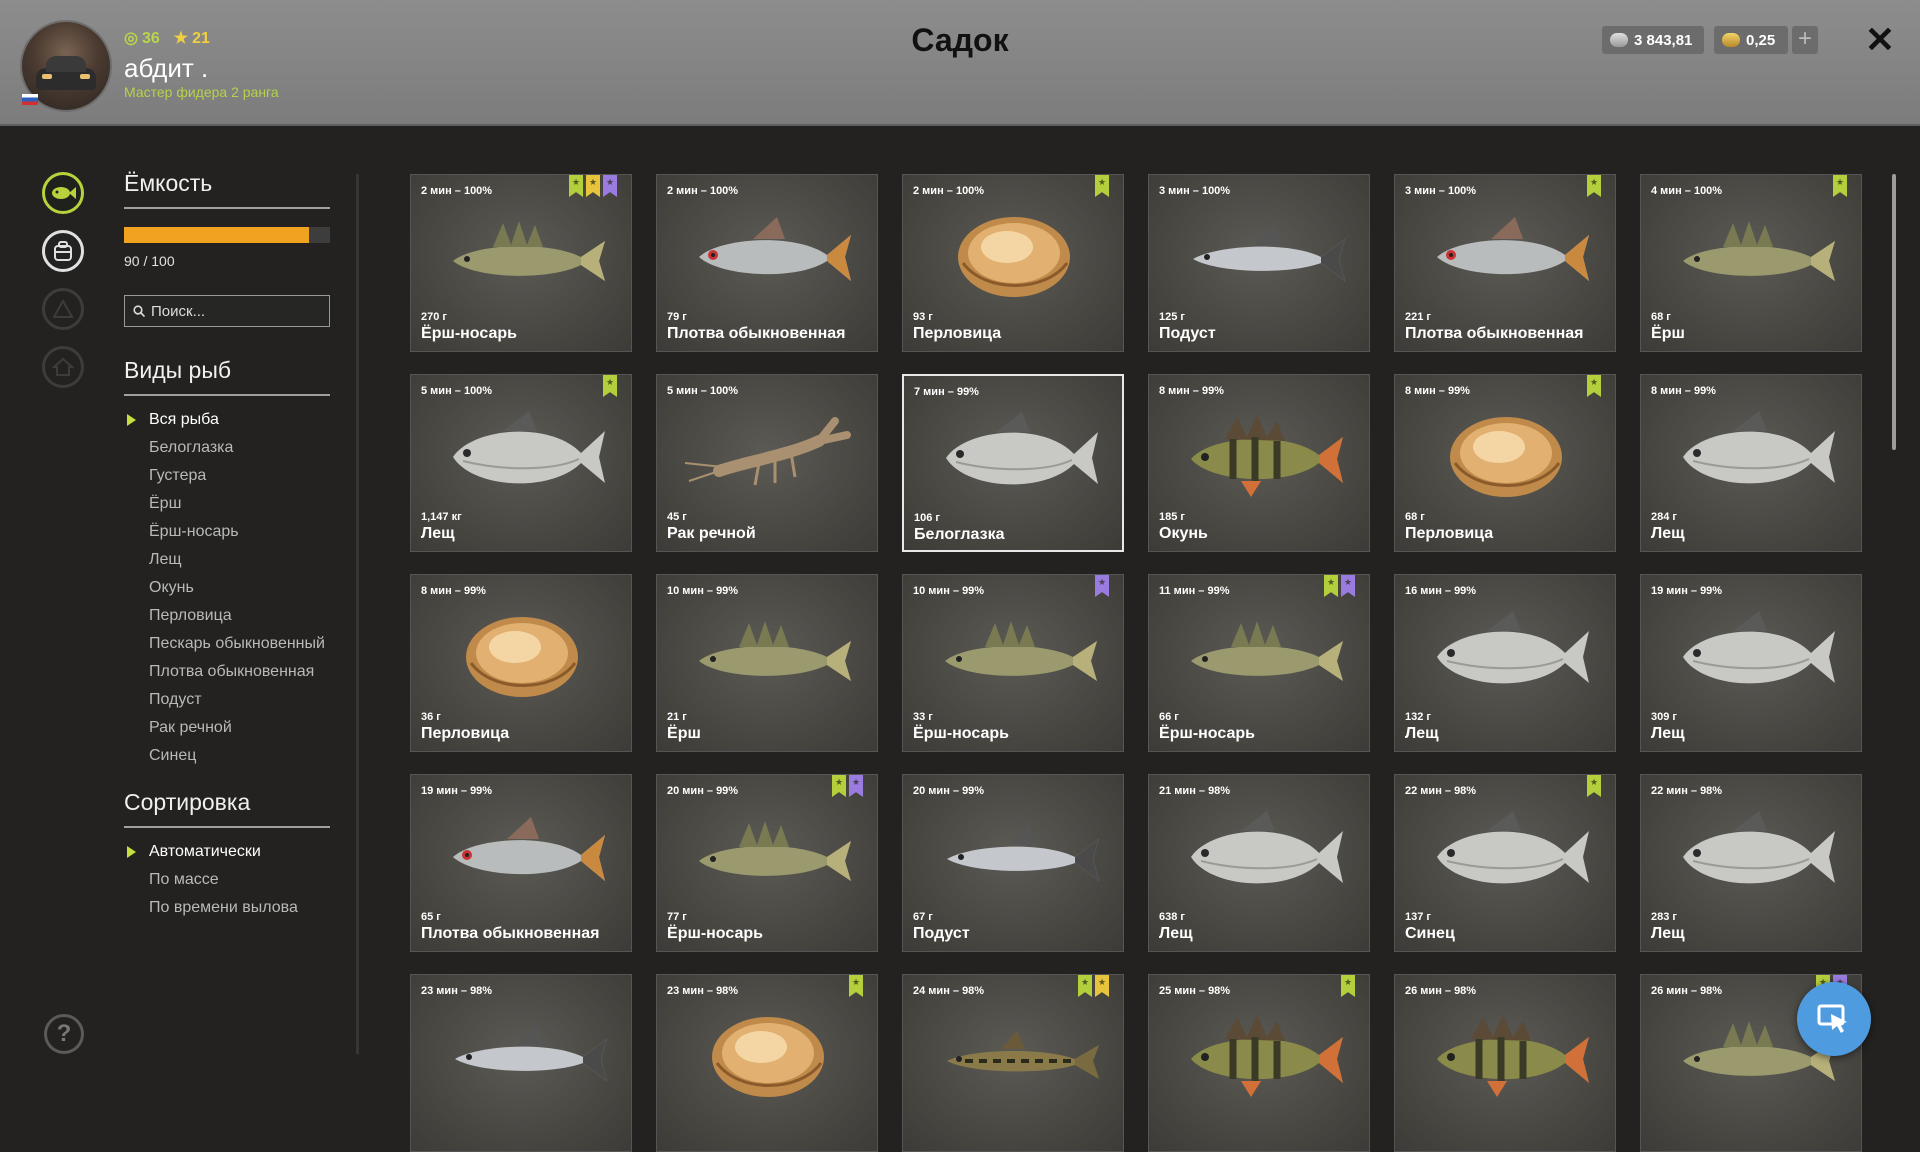 The image size is (1920, 1152). What do you see at coordinates (767, 663) in the screenshot?
I see `catch-card: 10 мин – 99% 21 г Ёрш` at bounding box center [767, 663].